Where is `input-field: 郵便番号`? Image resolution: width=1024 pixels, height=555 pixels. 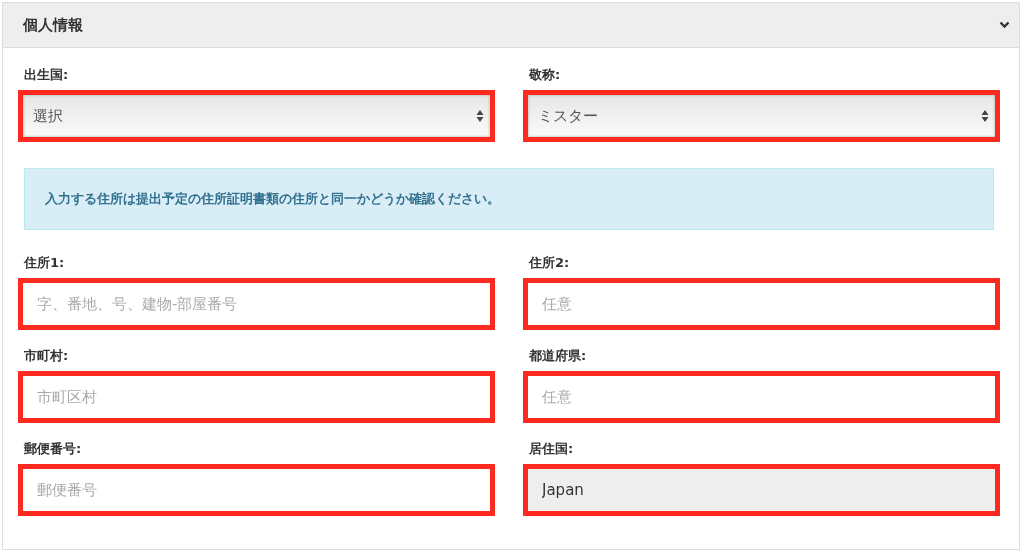
input-field: 郵便番号 is located at coordinates (256, 490).